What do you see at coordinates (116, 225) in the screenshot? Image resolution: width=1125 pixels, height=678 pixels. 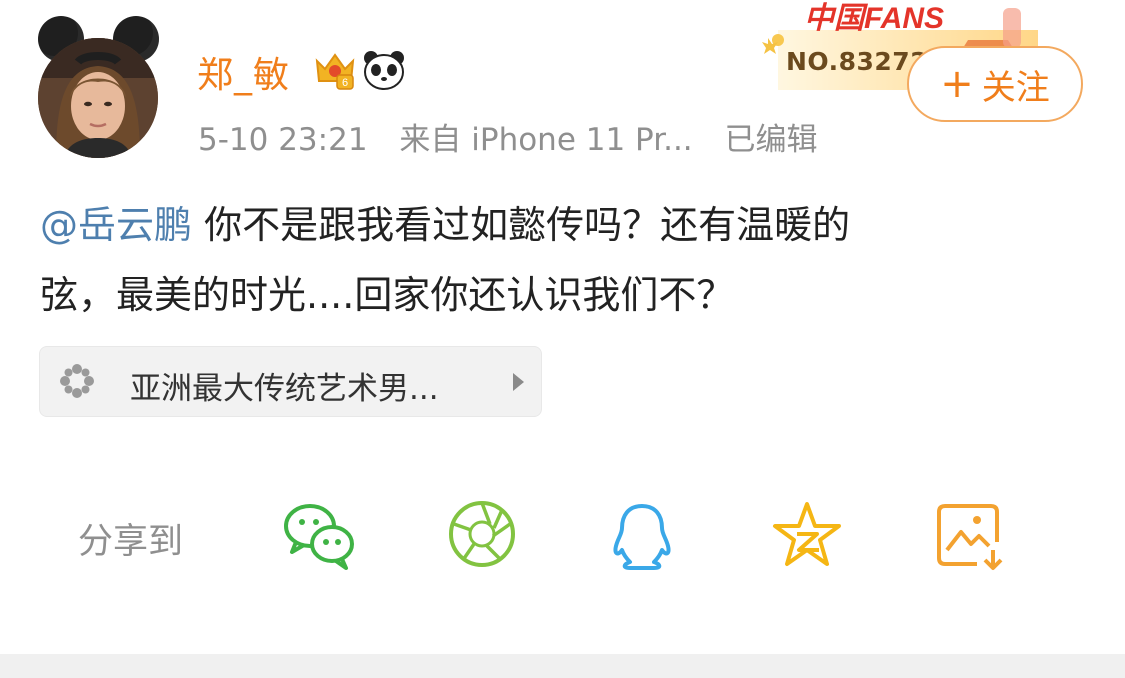 I see `mention-link: @岳云鹏` at bounding box center [116, 225].